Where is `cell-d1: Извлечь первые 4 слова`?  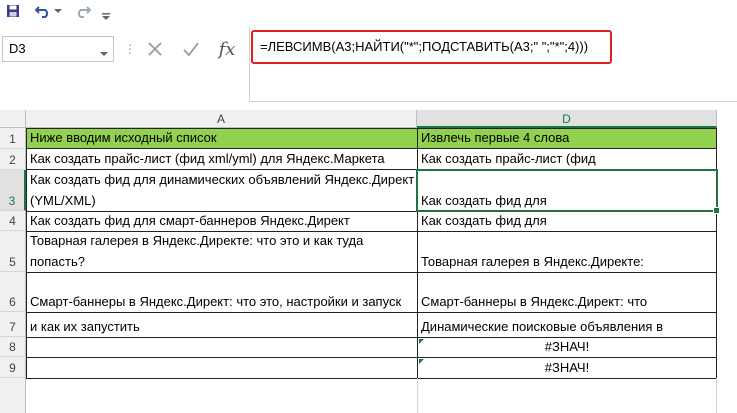 cell-d1: Извлечь первые 4 слова is located at coordinates (567, 138).